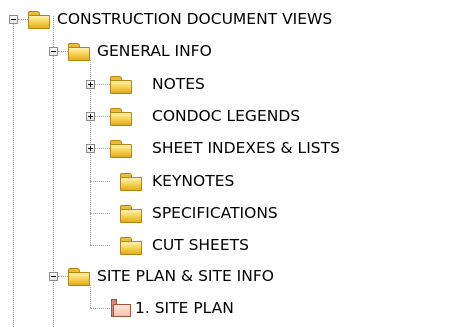 The width and height of the screenshot is (458, 327). Describe the element at coordinates (154, 51) in the screenshot. I see `tree-item-general-info: GENERAL INFO` at that location.